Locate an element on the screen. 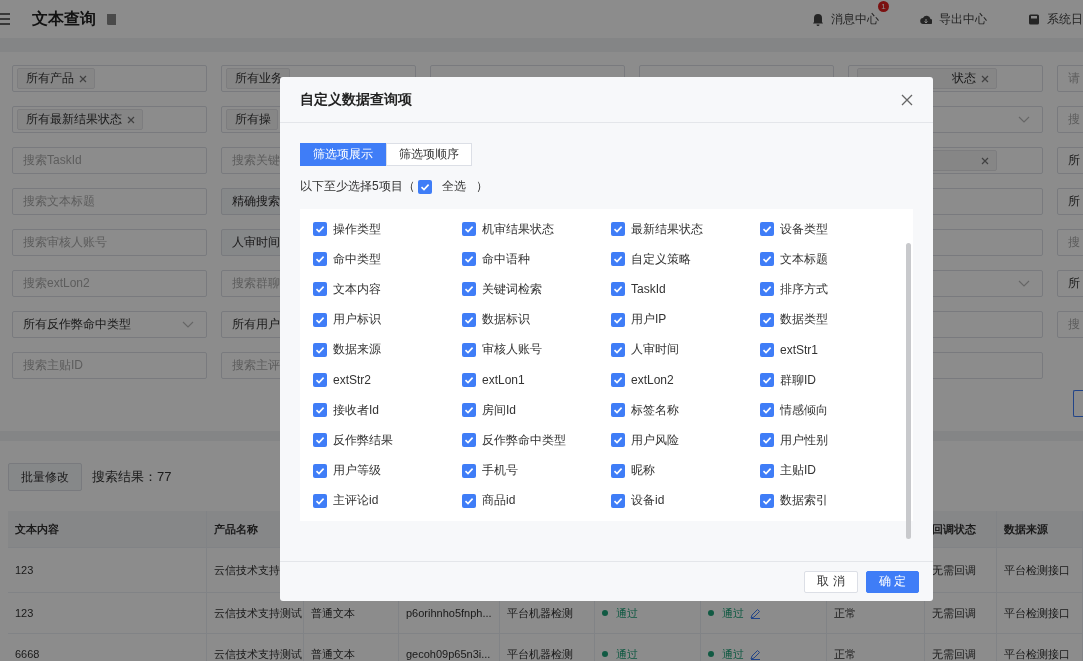 The image size is (1083, 661). checkbox-label: 文本内容 is located at coordinates (357, 289).